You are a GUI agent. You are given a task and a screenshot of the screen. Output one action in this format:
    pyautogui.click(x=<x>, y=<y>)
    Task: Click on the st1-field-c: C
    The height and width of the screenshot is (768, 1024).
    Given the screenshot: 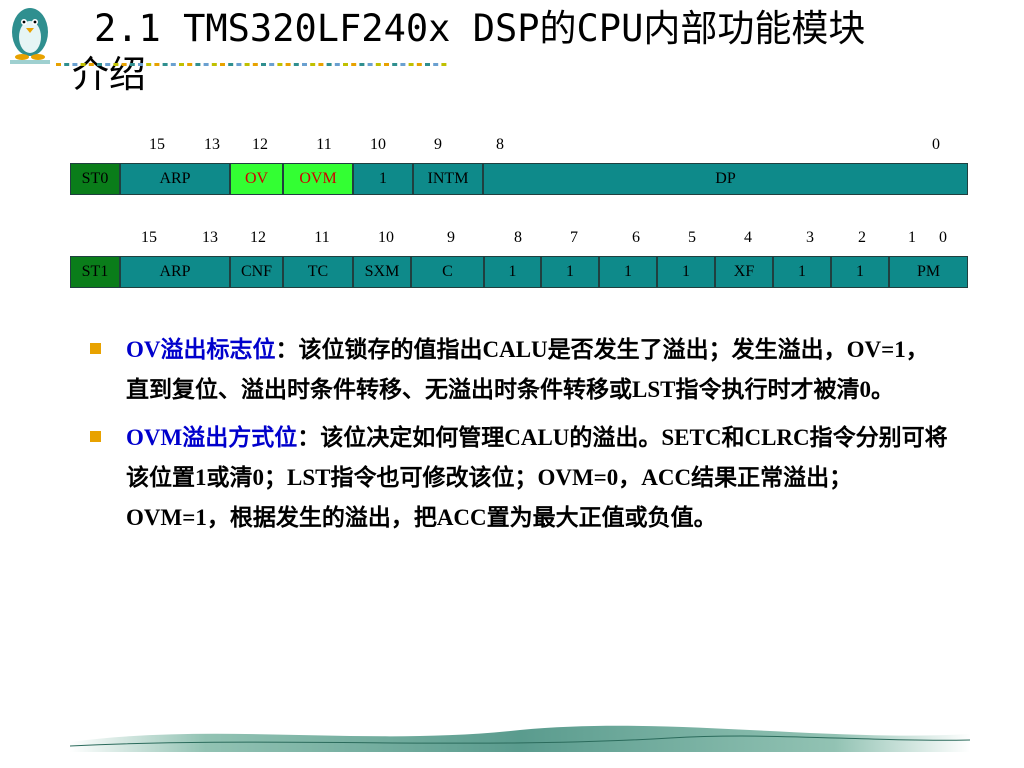 What is the action you would take?
    pyautogui.click(x=447, y=272)
    